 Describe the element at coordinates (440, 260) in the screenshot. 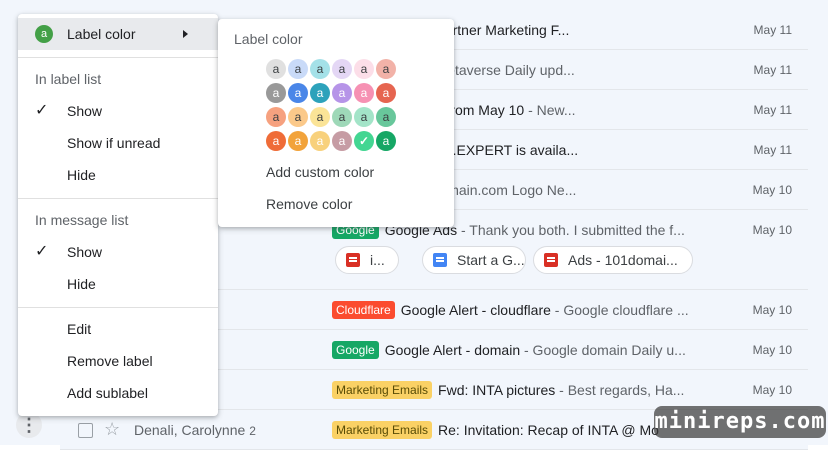

I see `doc-icon` at that location.